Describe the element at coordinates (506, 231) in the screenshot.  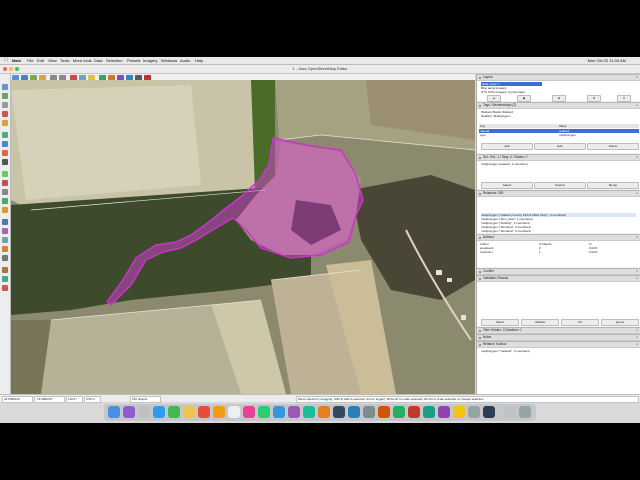
I see `relation-item: multipolygon ("farmland", 2 members)` at that location.